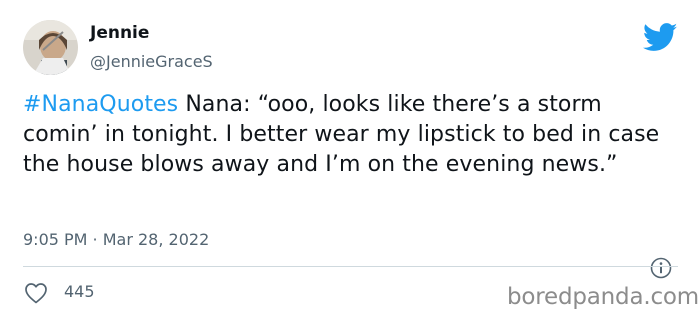 The height and width of the screenshot is (319, 700). I want to click on info-icon, so click(661, 268).